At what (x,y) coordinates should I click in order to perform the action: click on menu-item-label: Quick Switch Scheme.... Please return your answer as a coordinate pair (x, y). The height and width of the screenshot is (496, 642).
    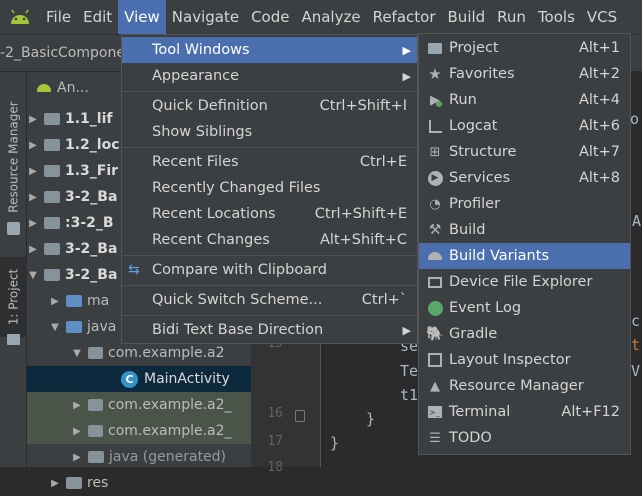
    Looking at the image, I should click on (237, 300).